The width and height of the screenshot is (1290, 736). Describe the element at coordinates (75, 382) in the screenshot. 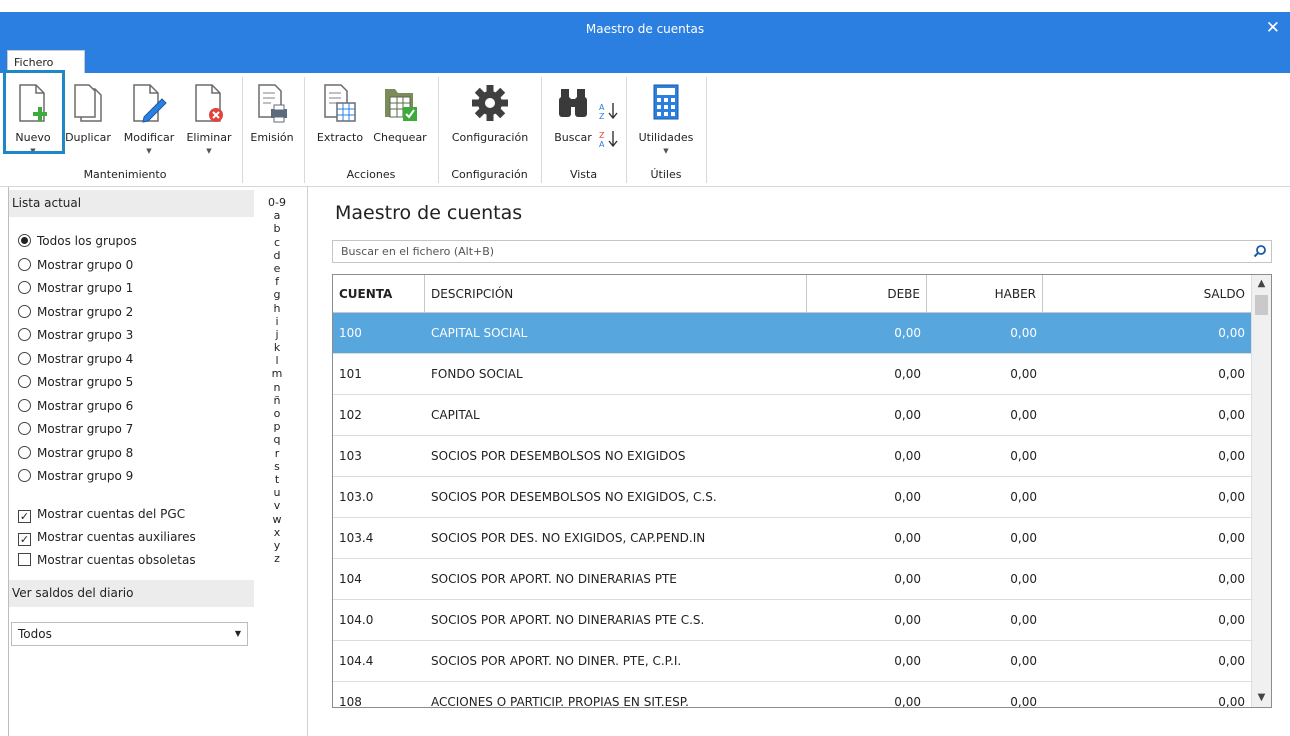

I see `radio-option: Mostrar grupo 5` at that location.